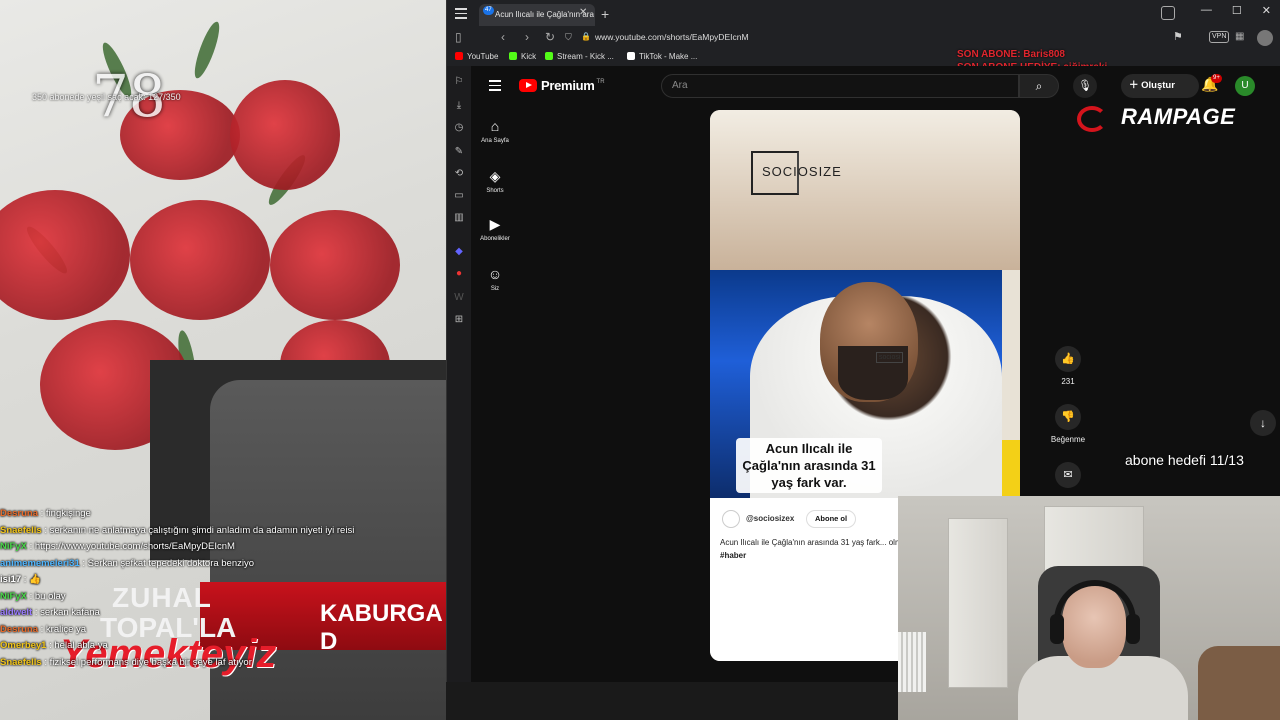  Describe the element at coordinates (1237, 10) in the screenshot. I see `maximize-button: ☐` at that location.